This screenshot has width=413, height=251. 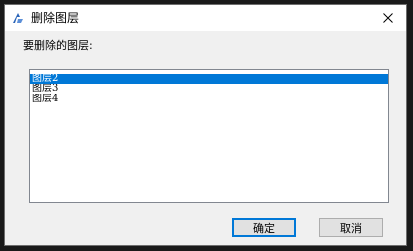 I want to click on layer-list-item: 图层3, so click(x=209, y=89).